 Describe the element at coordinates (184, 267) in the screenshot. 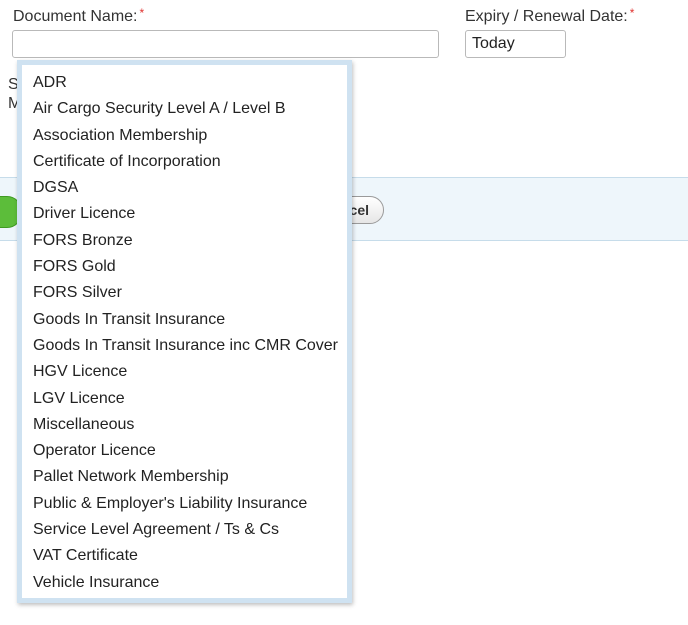

I see `dropdown-option: FORS Gold` at that location.